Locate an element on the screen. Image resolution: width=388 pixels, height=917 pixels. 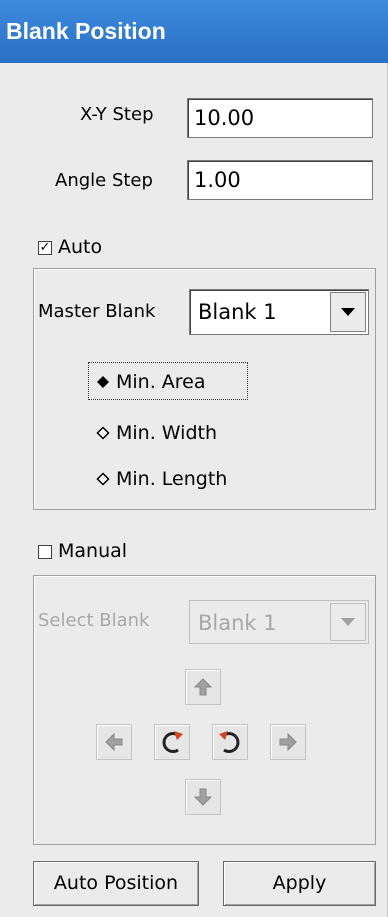
rotate-counterclockwise-icon is located at coordinates (229, 742).